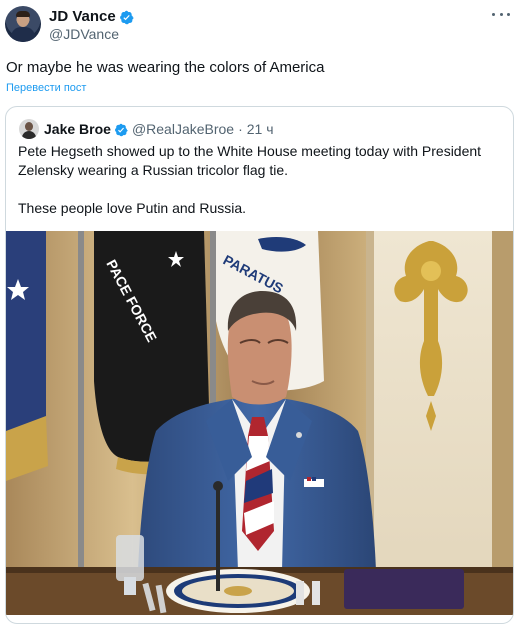 This screenshot has height=631, width=519. I want to click on quoted-handle: @RealJakeBroe, so click(183, 129).